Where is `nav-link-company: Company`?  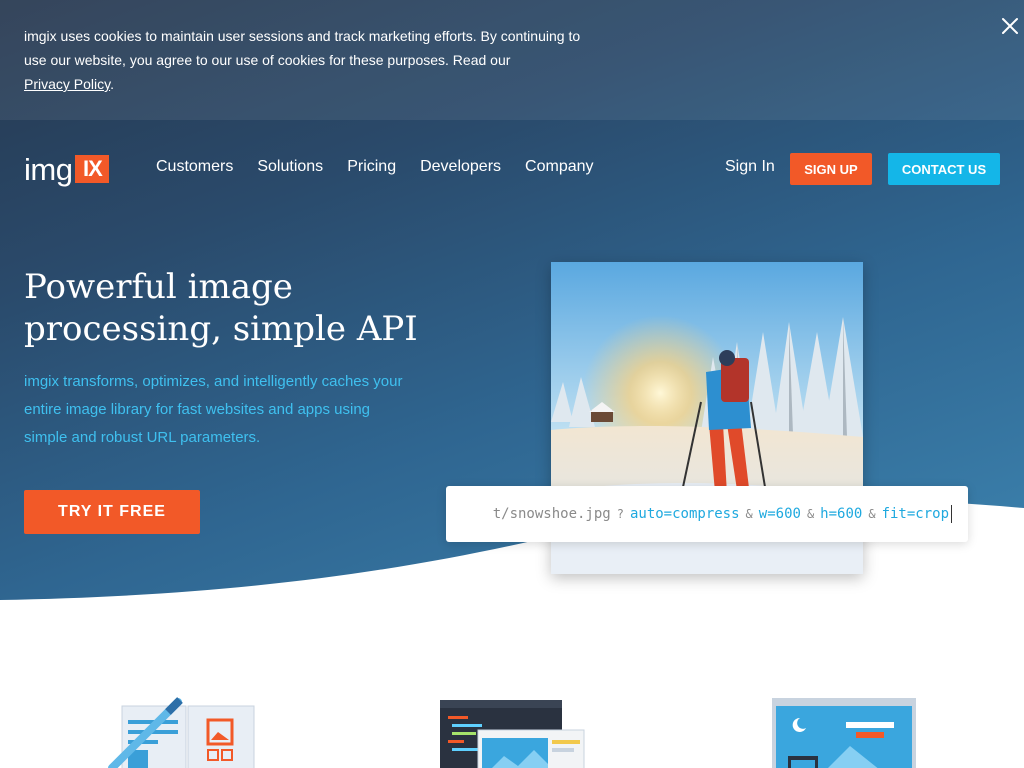 nav-link-company: Company is located at coordinates (559, 167).